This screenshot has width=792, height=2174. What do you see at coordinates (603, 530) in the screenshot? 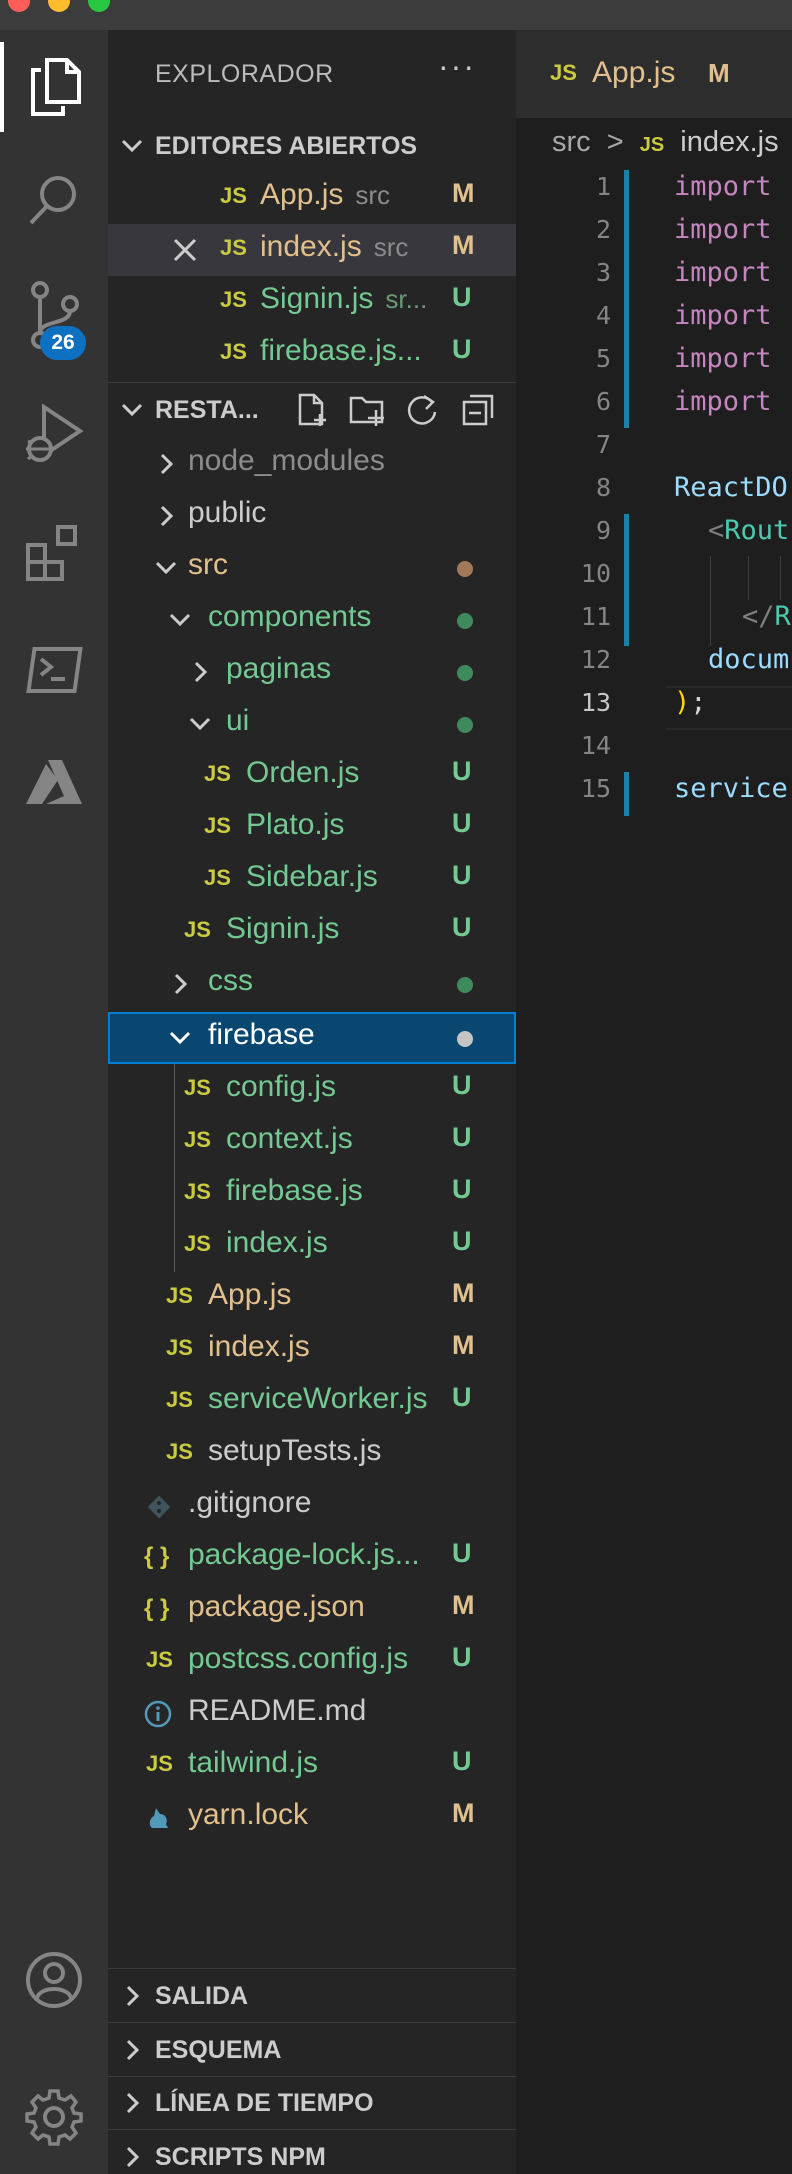
I see `line-number: 9` at bounding box center [603, 530].